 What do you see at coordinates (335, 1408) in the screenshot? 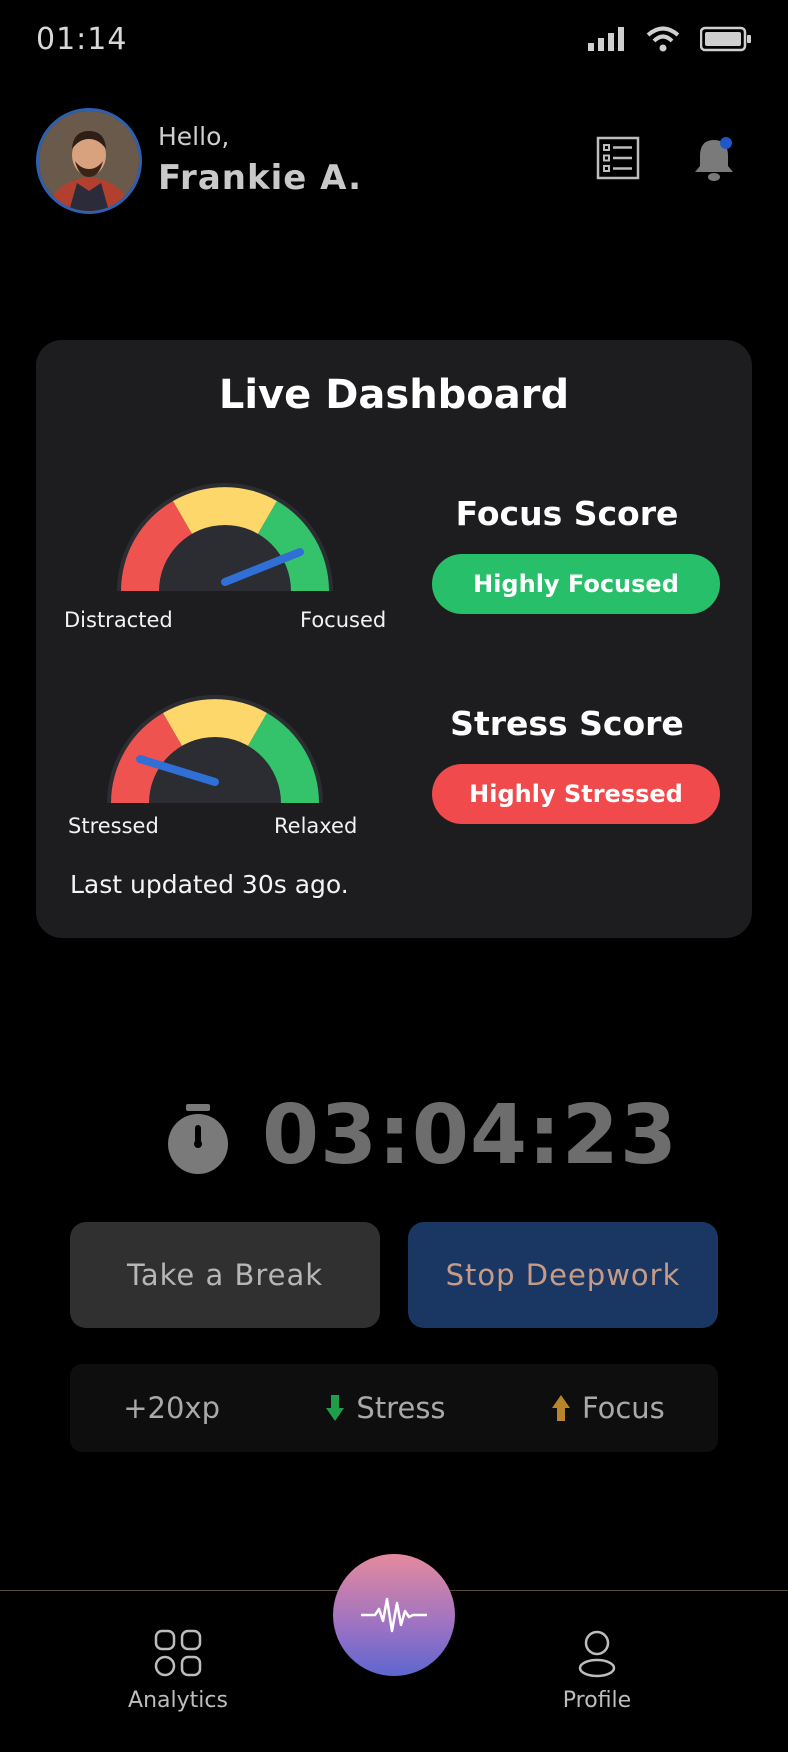
I see `arrow-down-icon` at bounding box center [335, 1408].